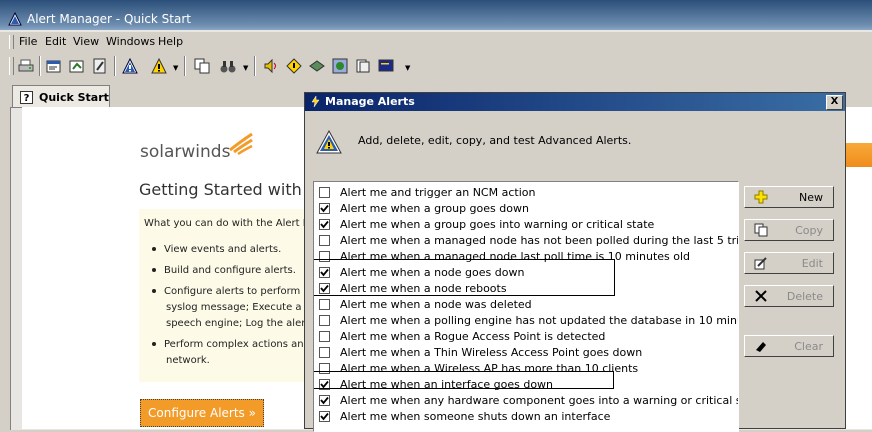  I want to click on menu-windows-label: Windows, so click(131, 41).